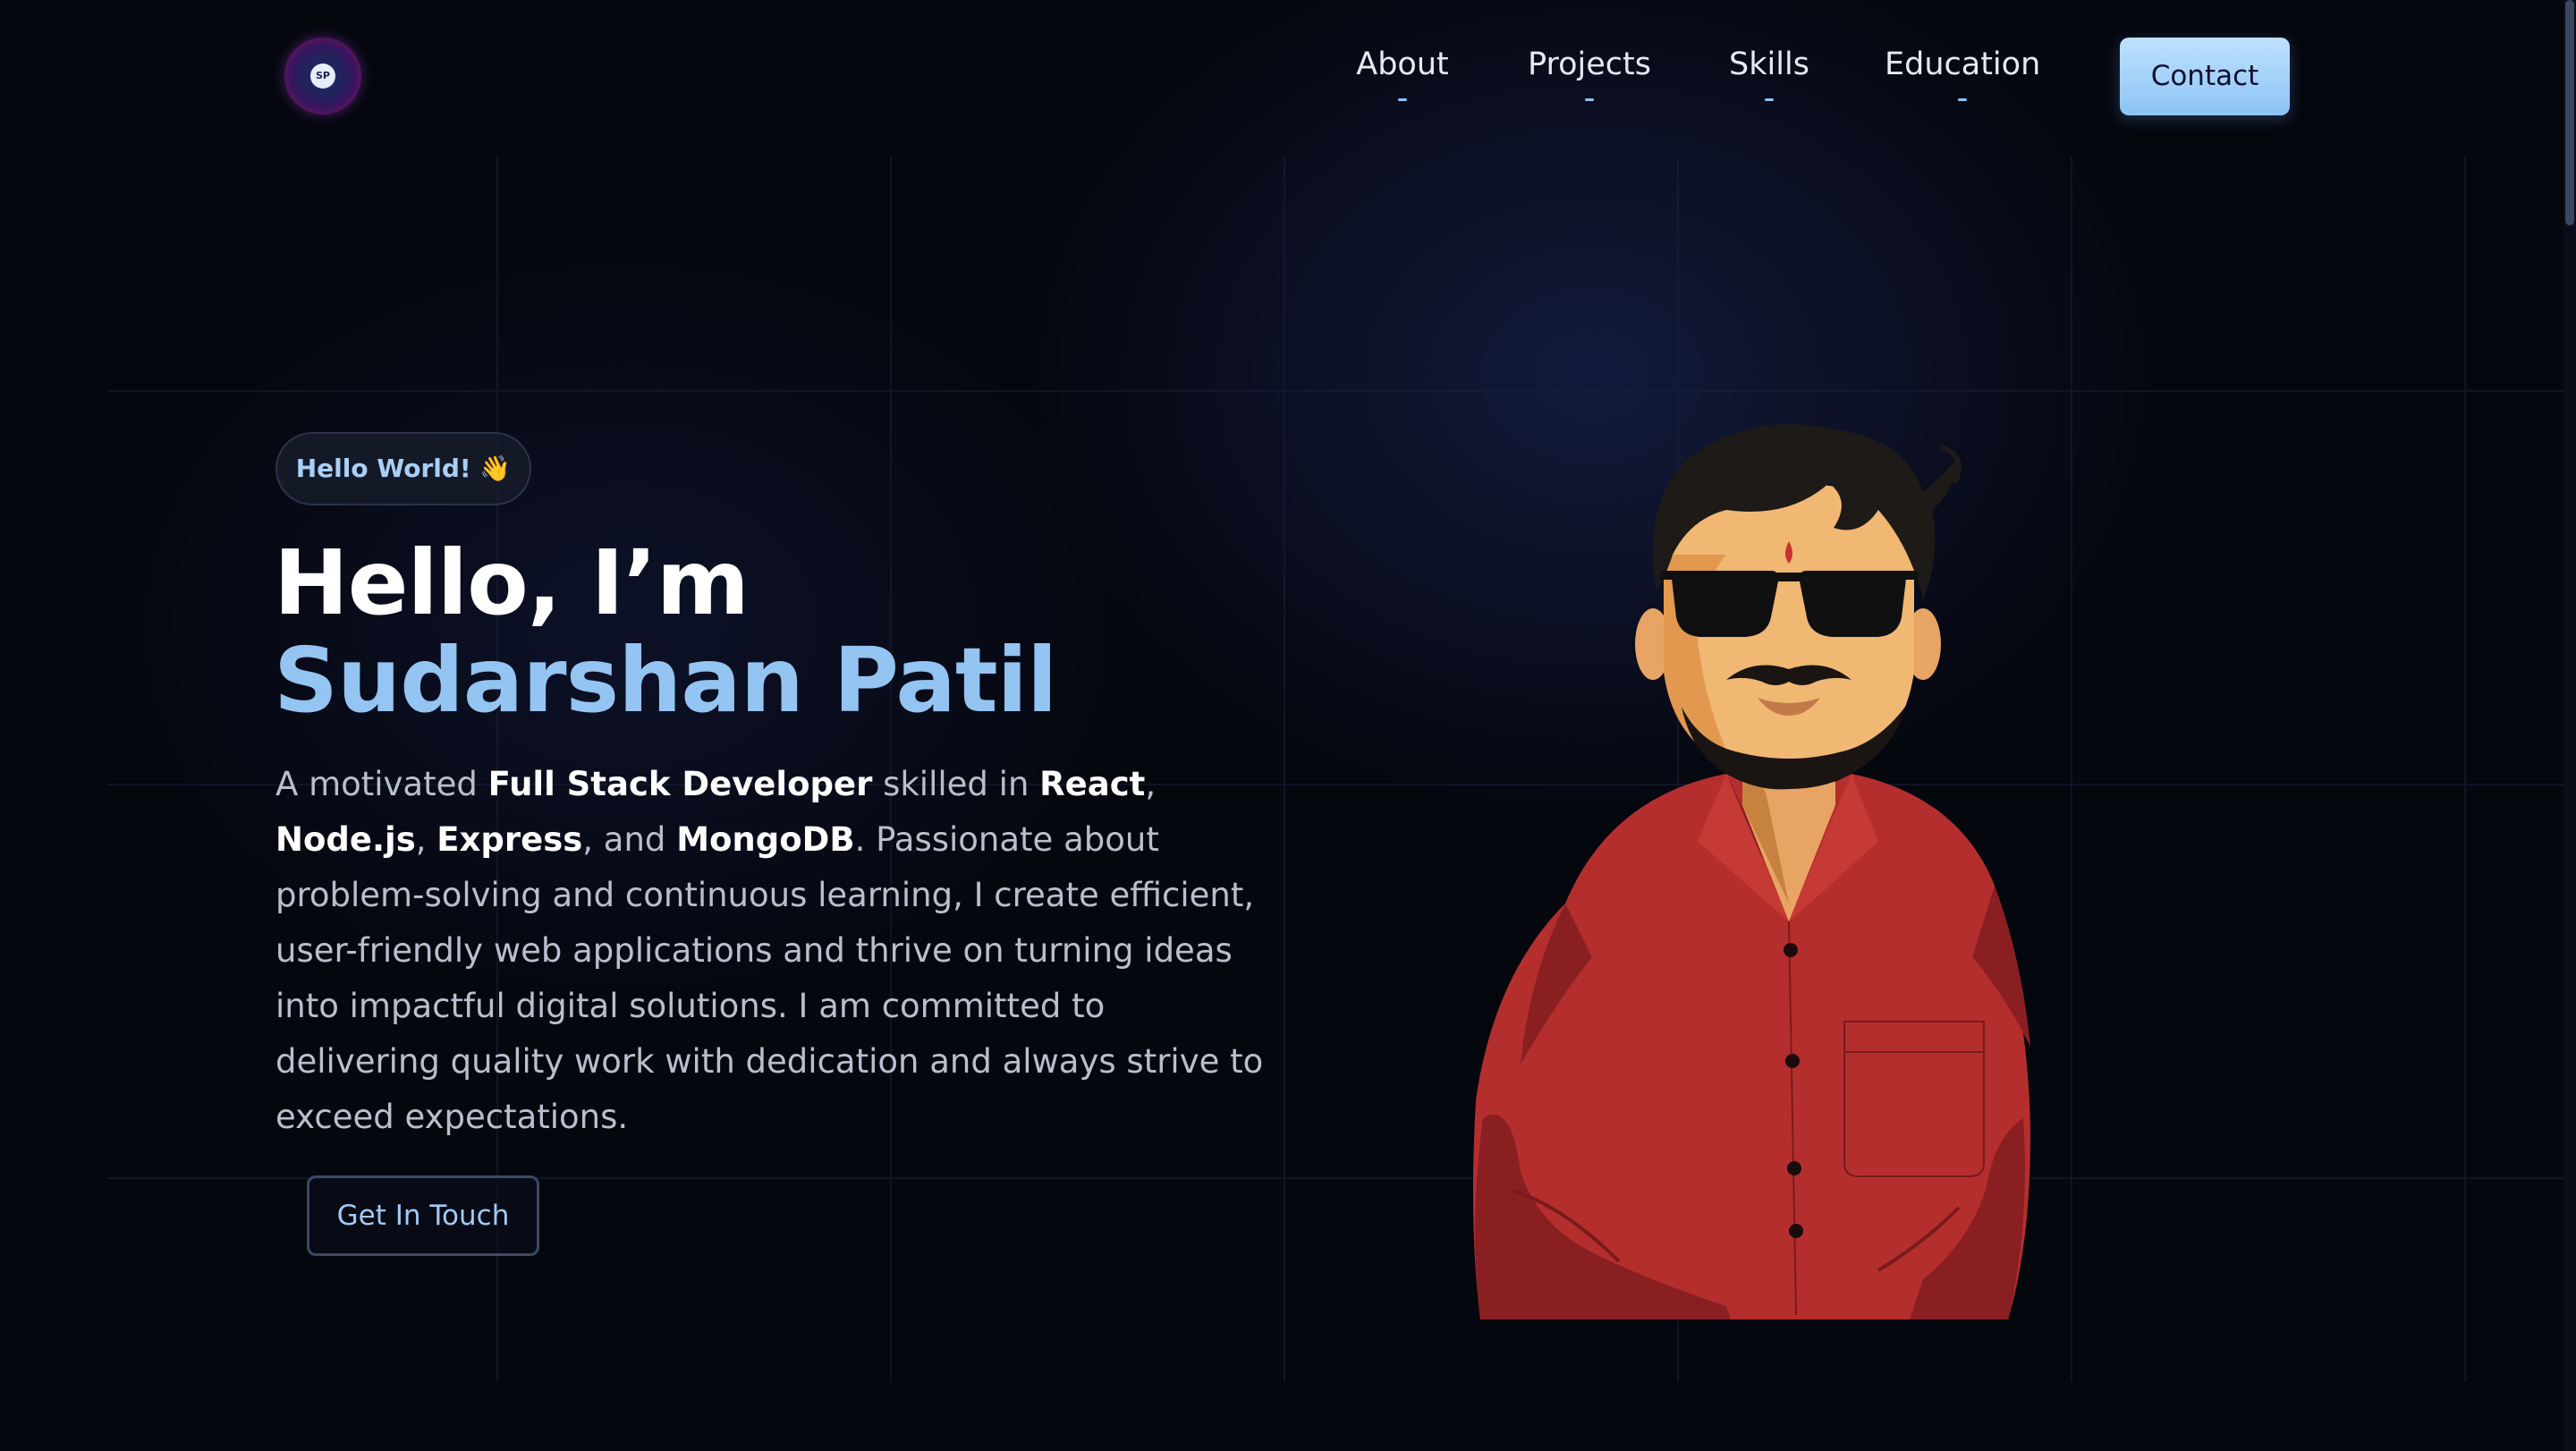  What do you see at coordinates (1151, 784) in the screenshot?
I see `desc-sep-1: ,` at bounding box center [1151, 784].